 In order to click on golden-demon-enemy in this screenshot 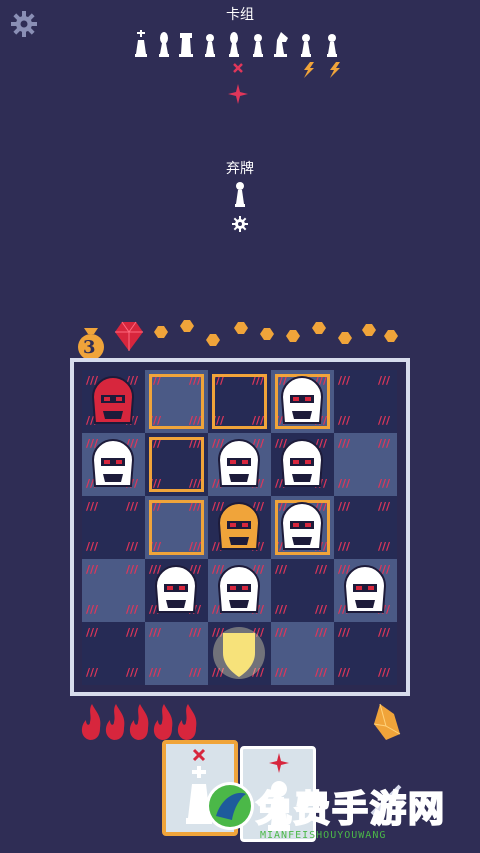, I will do `click(239, 527)`.